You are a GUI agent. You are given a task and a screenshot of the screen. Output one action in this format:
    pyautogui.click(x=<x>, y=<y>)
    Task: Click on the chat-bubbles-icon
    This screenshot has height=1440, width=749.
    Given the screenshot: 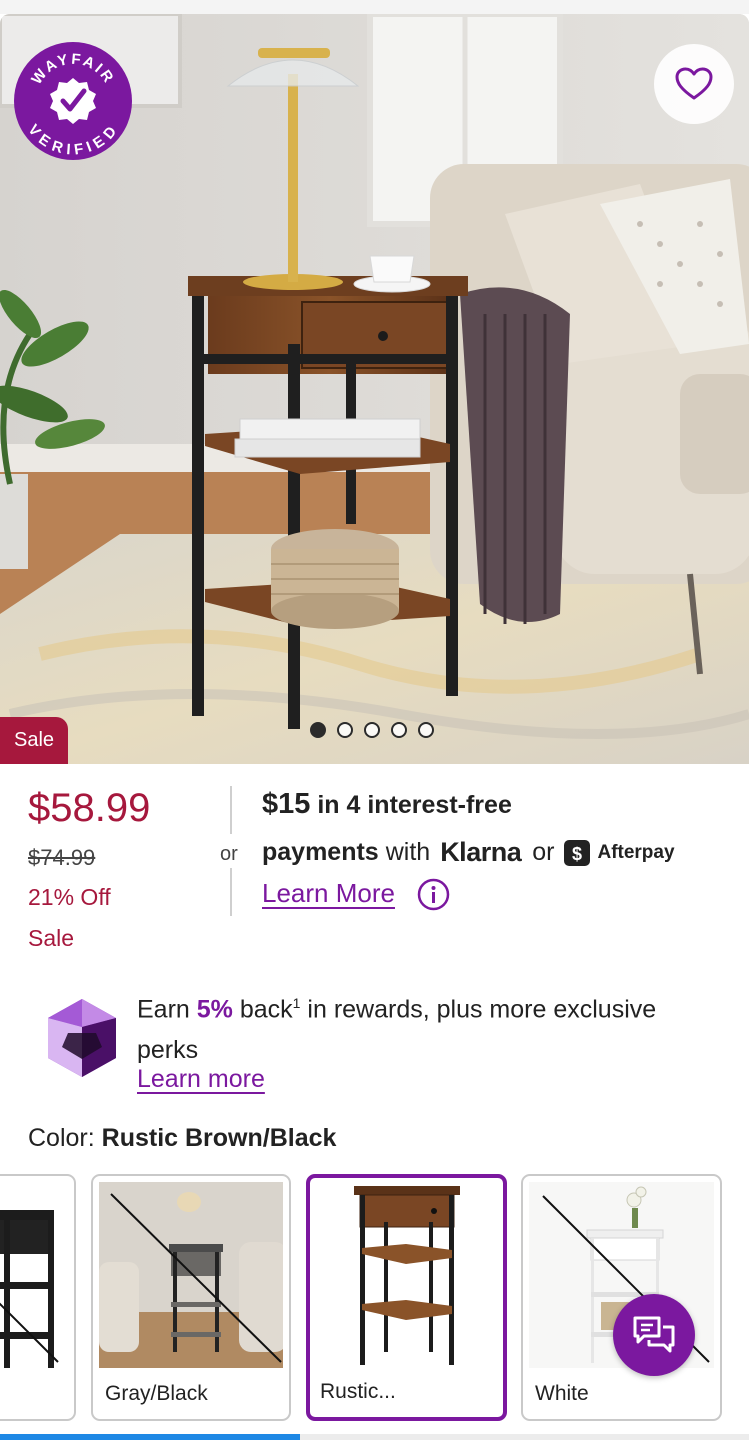 What is the action you would take?
    pyautogui.click(x=654, y=1334)
    